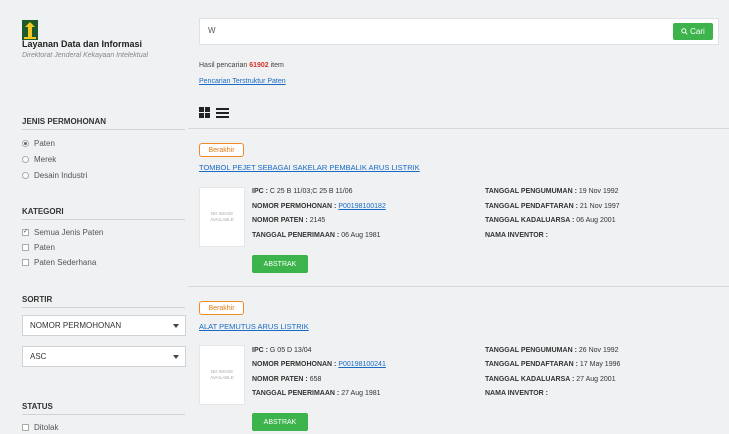 The width and height of the screenshot is (729, 434). I want to click on option-label: Paten Sederhana, so click(65, 262).